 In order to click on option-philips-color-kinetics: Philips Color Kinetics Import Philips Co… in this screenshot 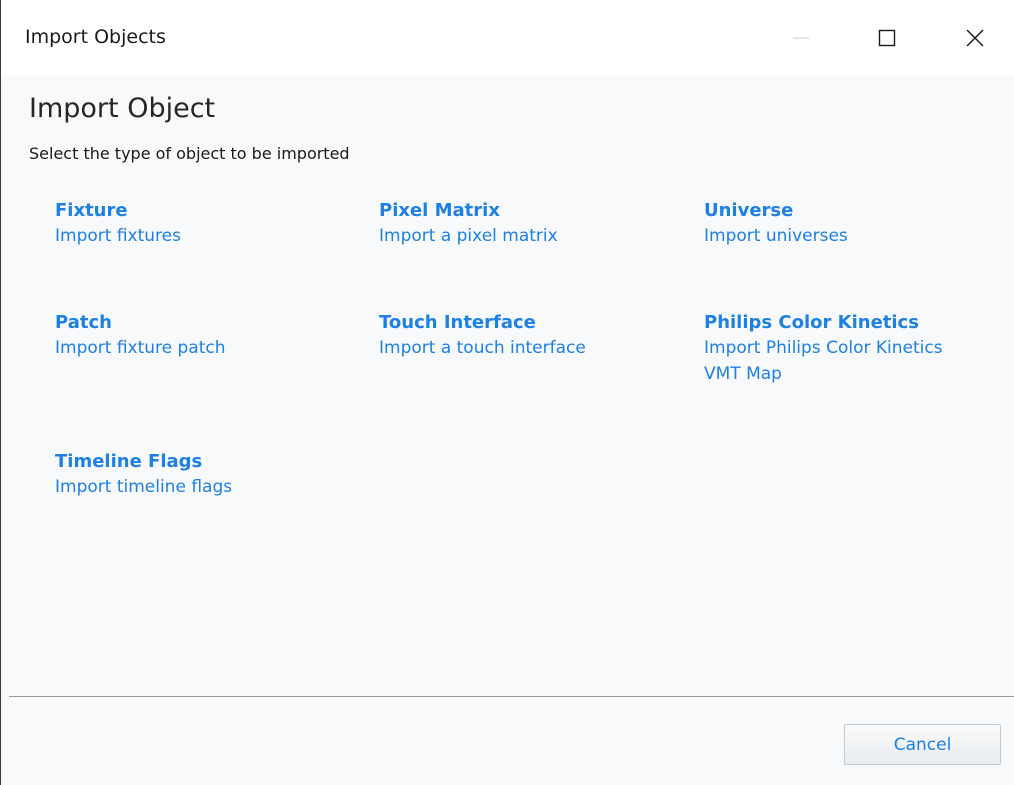, I will do `click(849, 349)`.